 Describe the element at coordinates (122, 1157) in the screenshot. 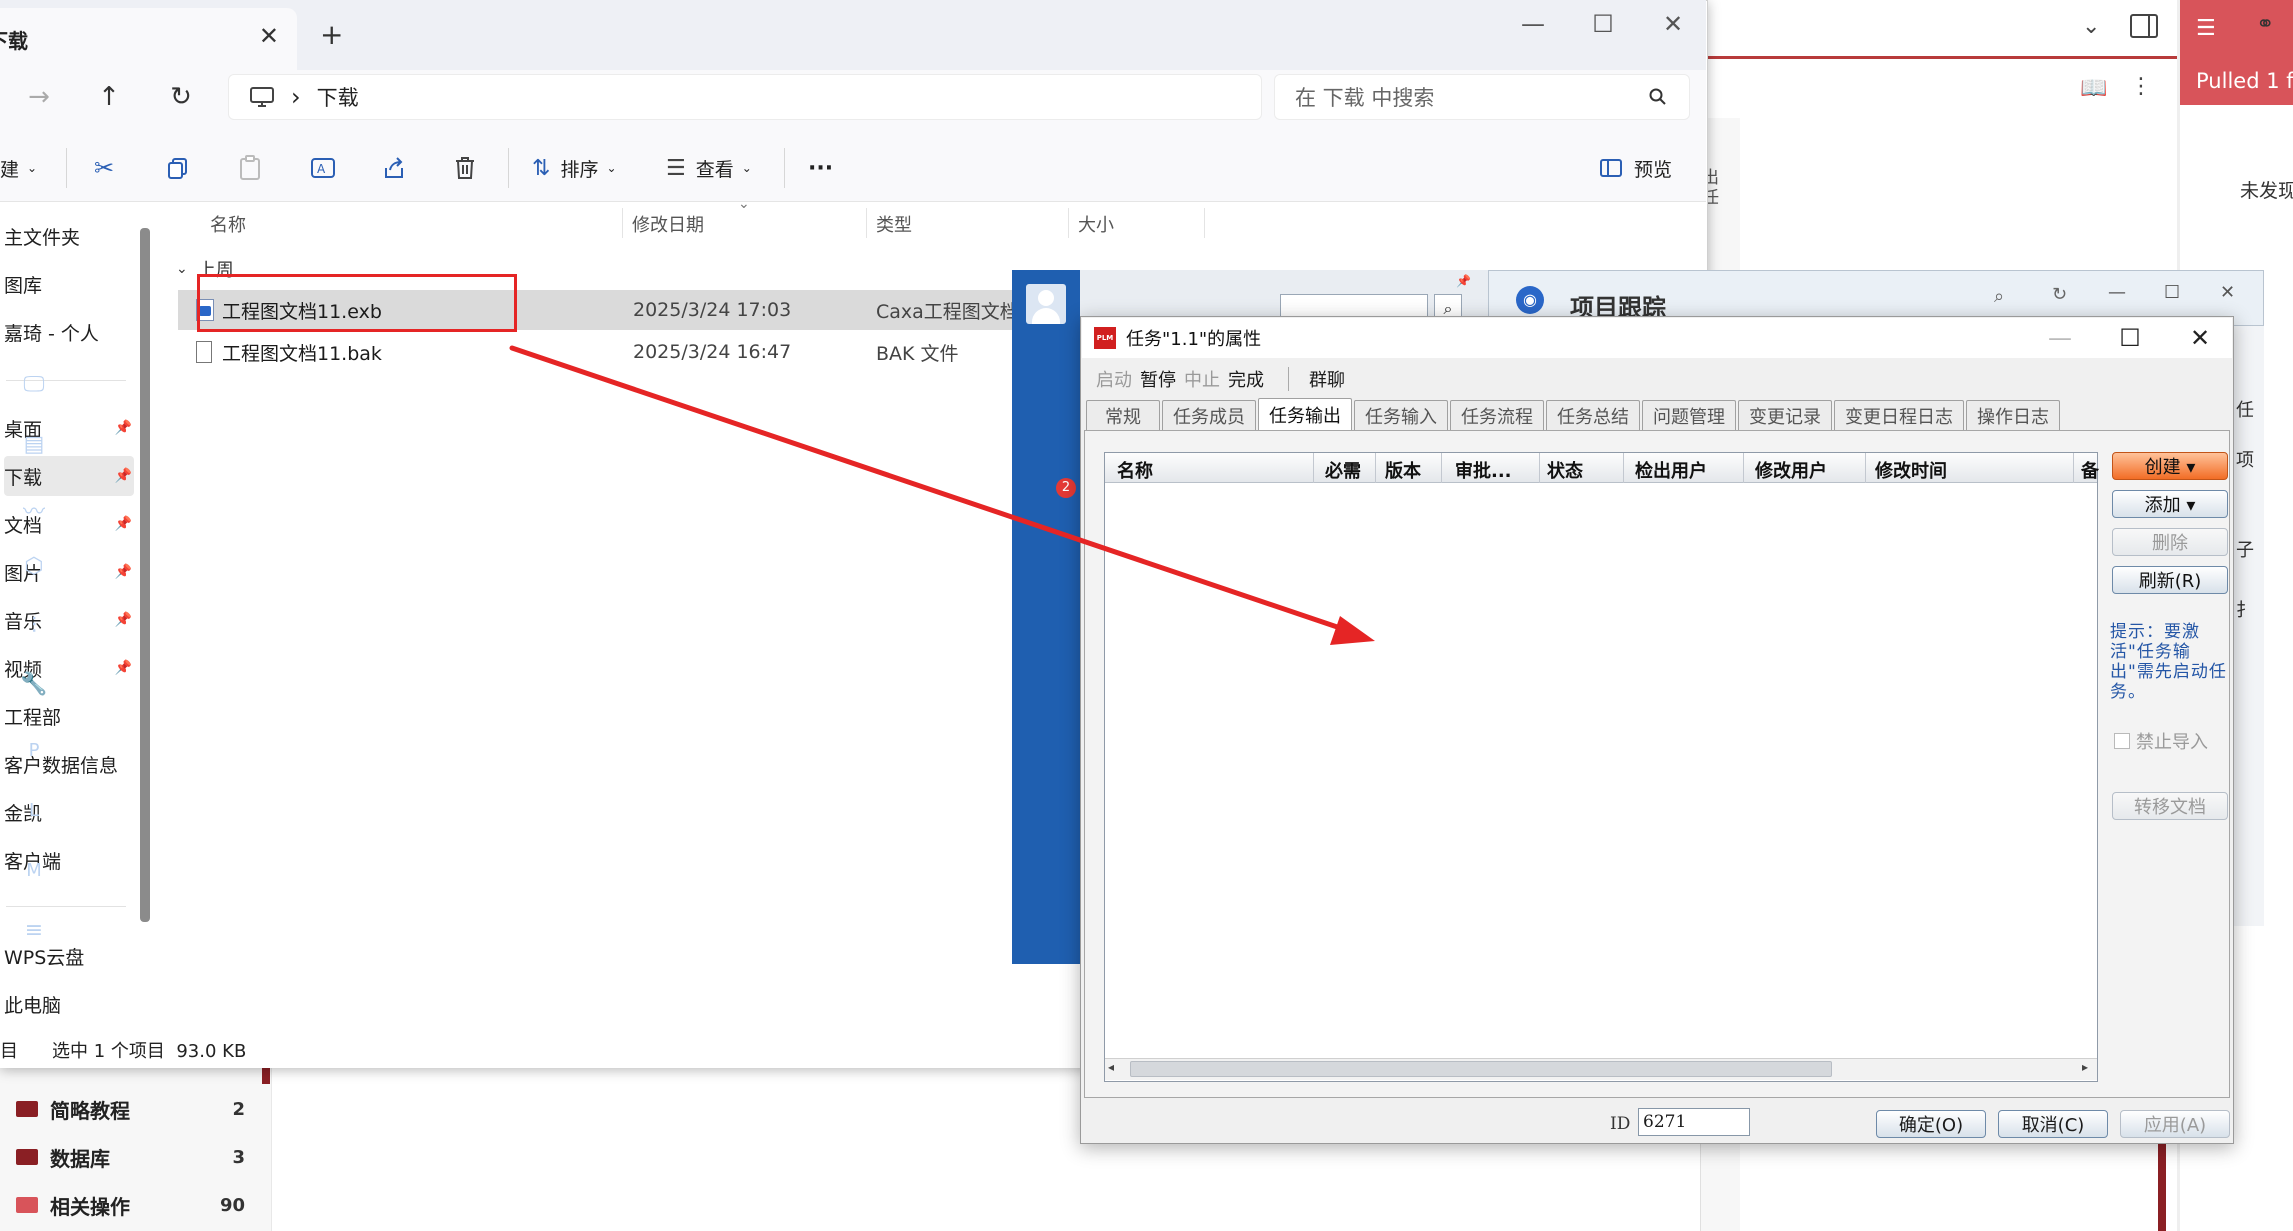

I see `tree-item: 数据库 3` at that location.